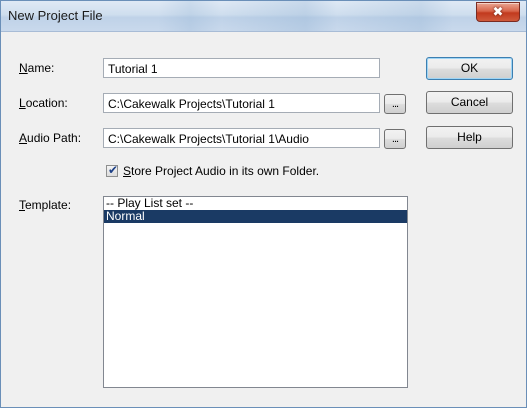  I want to click on title-bar: New Project File ✖, so click(263, 16).